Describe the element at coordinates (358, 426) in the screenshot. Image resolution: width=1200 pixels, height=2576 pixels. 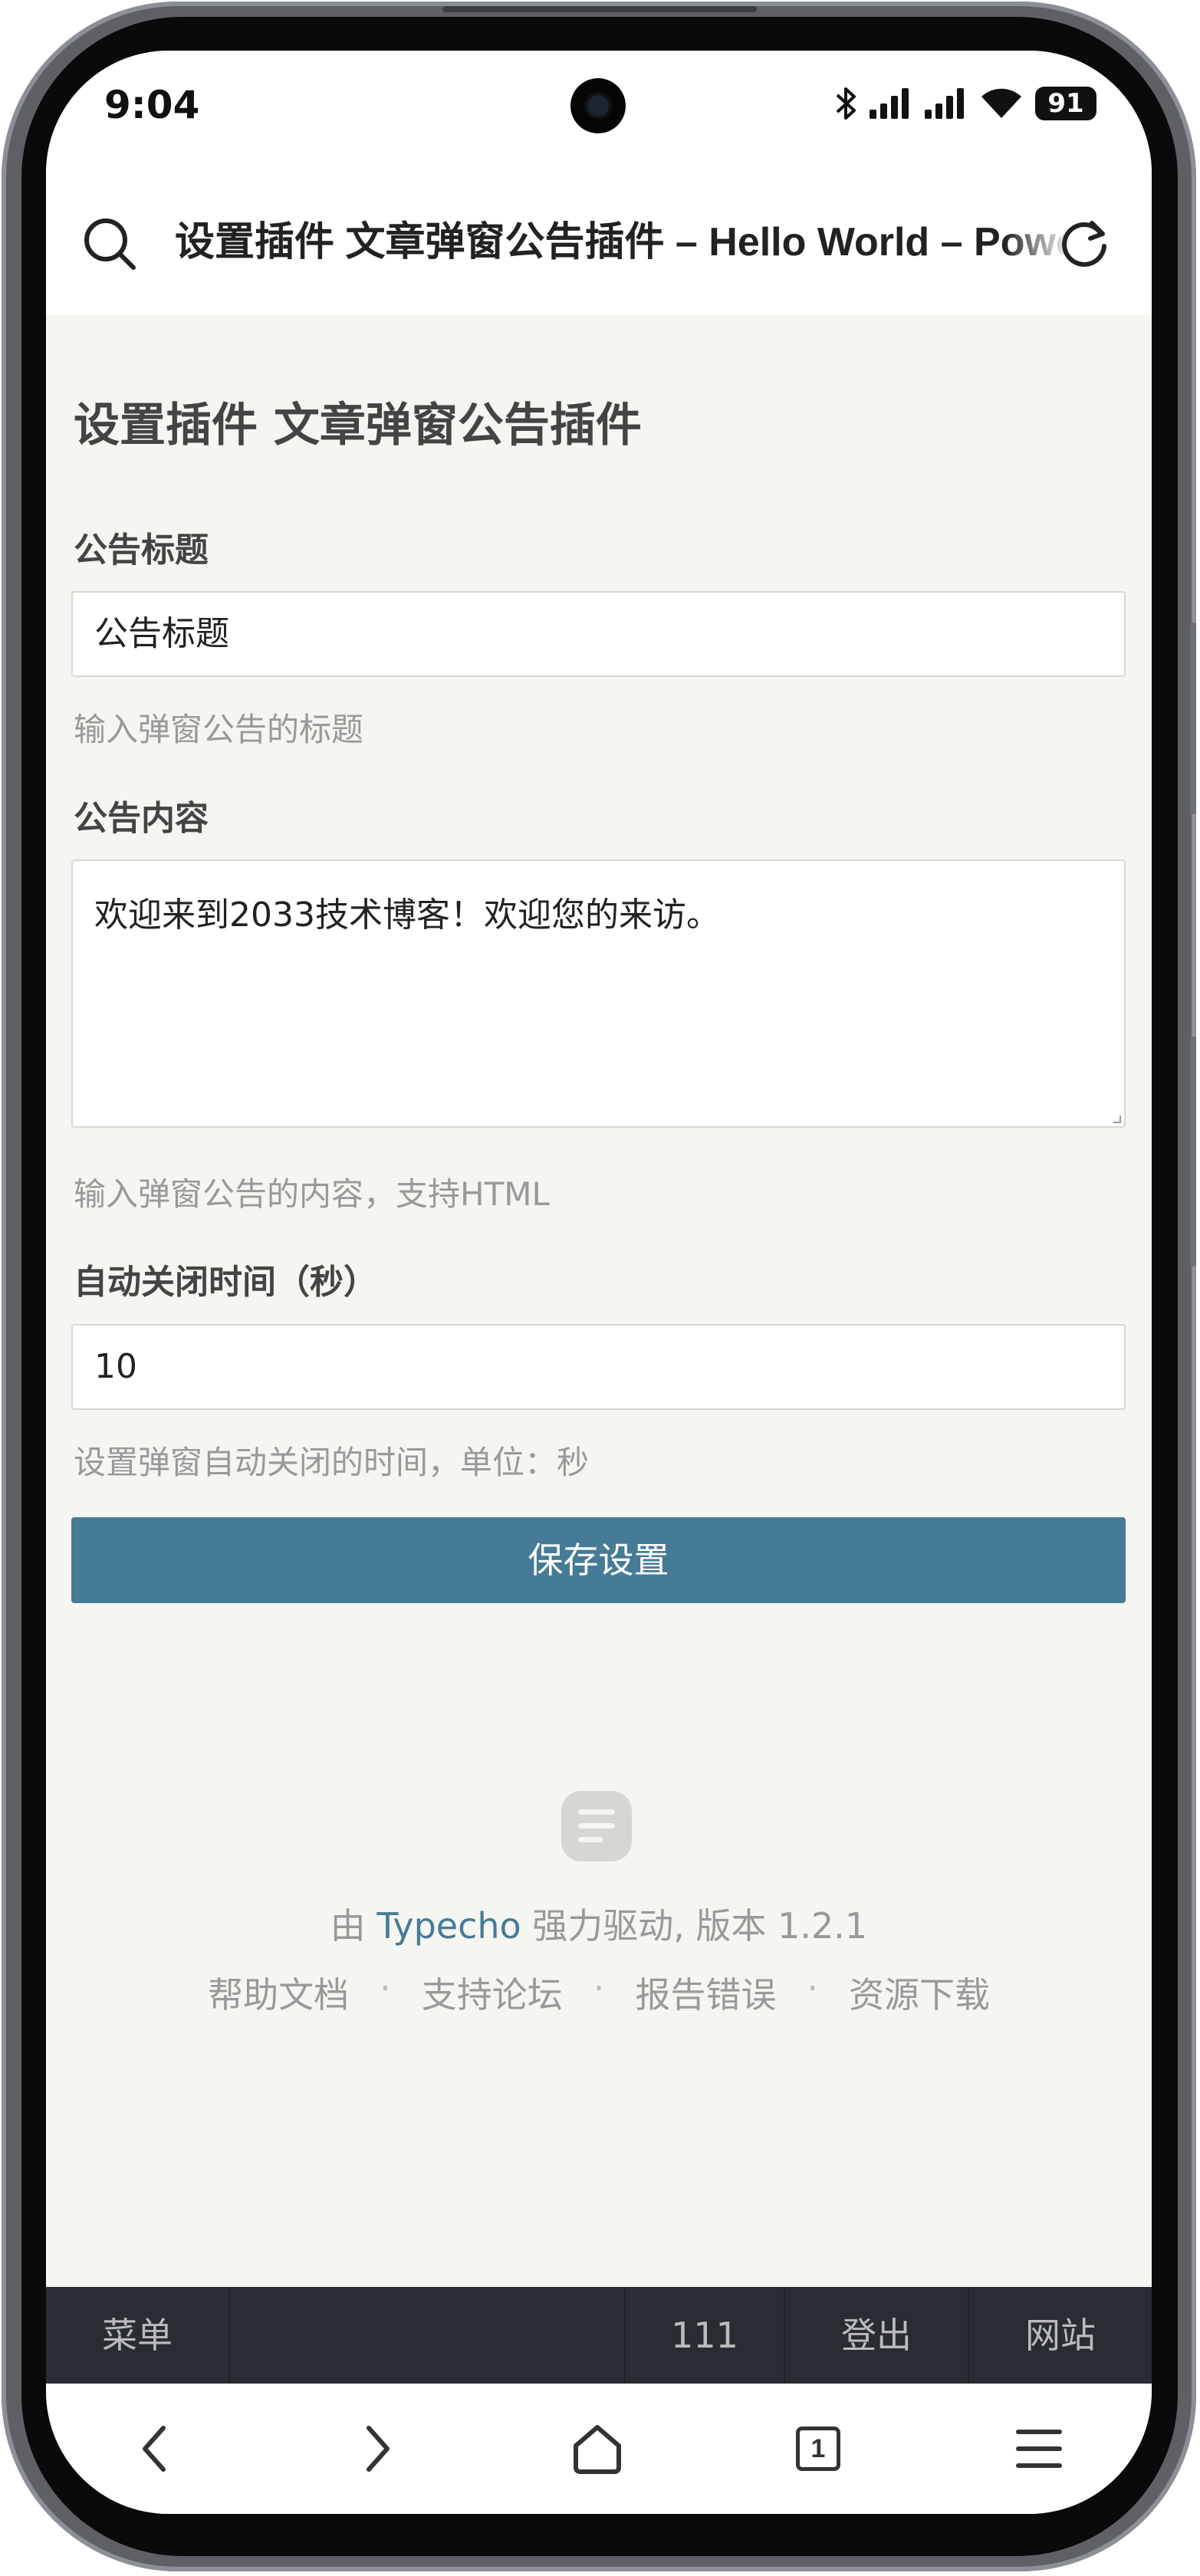
I see `page-title: 设置插件 文章弹窗公告插件` at that location.